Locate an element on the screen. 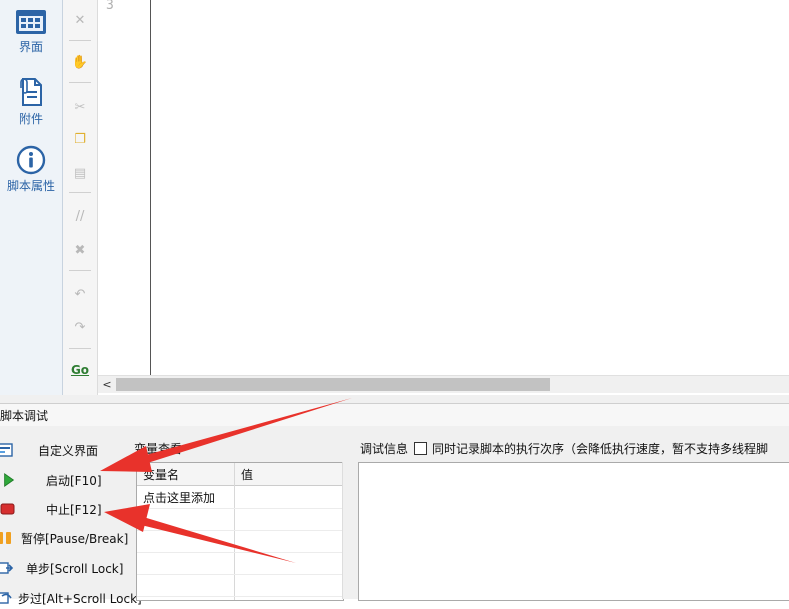 Image resolution: width=789 pixels, height=609 pixels. variables-table: 变量名 值 点击这里添加 is located at coordinates (240, 531).